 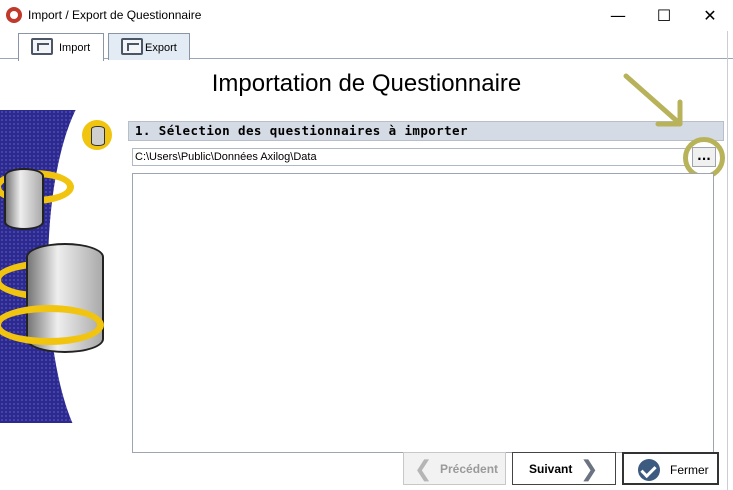 I want to click on export-icon, so click(x=132, y=46).